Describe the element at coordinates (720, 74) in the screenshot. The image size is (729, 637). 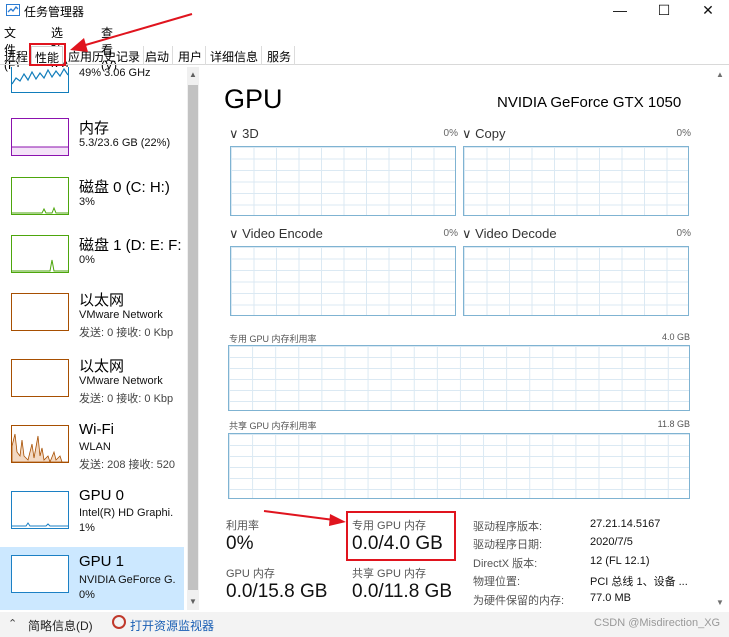
I see `main-scroll-up-icon: ▲` at that location.